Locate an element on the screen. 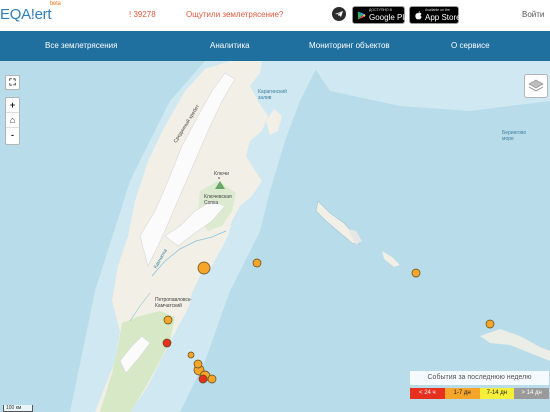 The height and width of the screenshot is (412, 550). apple-icon is located at coordinates (418, 15).